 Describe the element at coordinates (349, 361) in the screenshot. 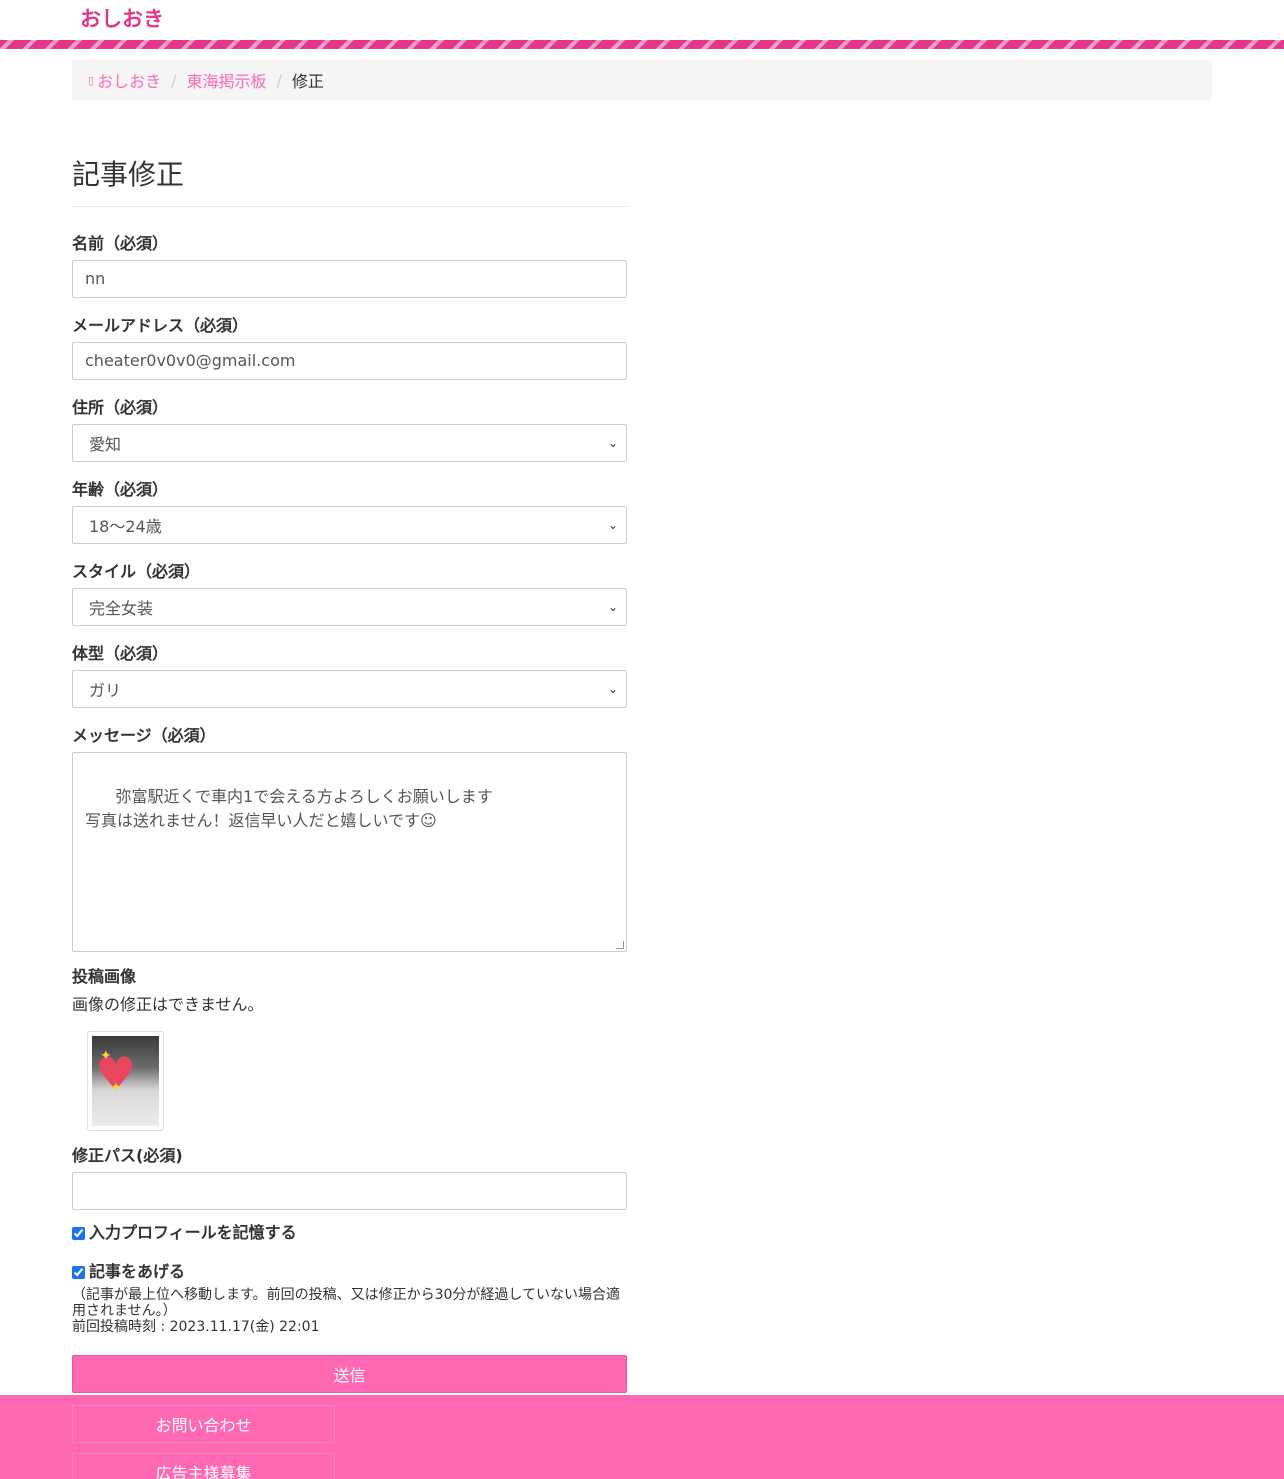

I see `email-input: cheater0v0v0@gmail.com` at that location.